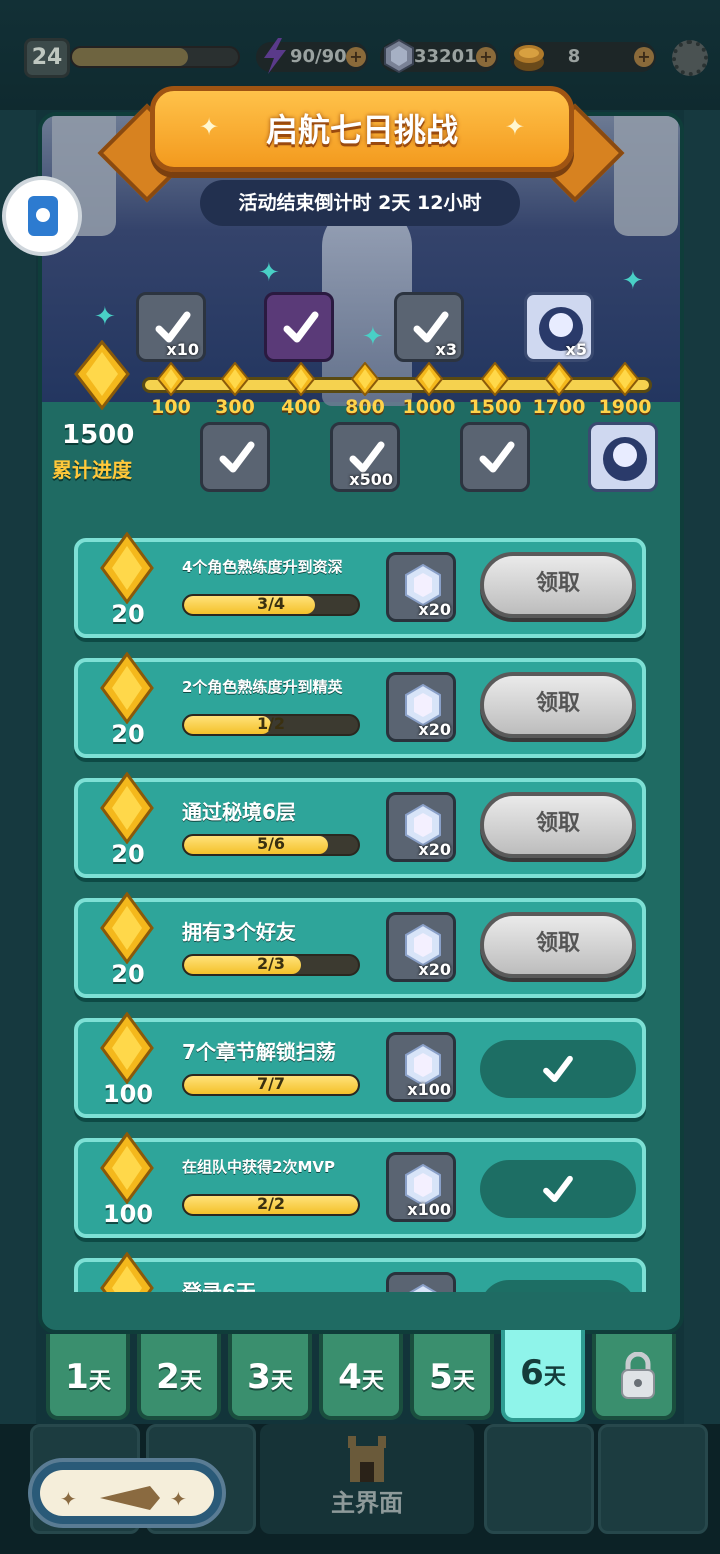 This screenshot has width=720, height=1554. What do you see at coordinates (262, 567) in the screenshot?
I see `task-name: 4个角色熟练度升到资深` at bounding box center [262, 567].